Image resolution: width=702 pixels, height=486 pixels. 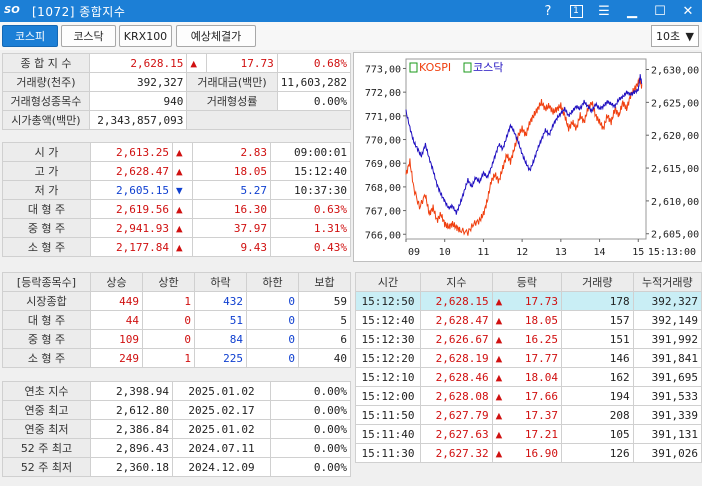 I want to click on ticks-header: 등락, so click(x=527, y=282).